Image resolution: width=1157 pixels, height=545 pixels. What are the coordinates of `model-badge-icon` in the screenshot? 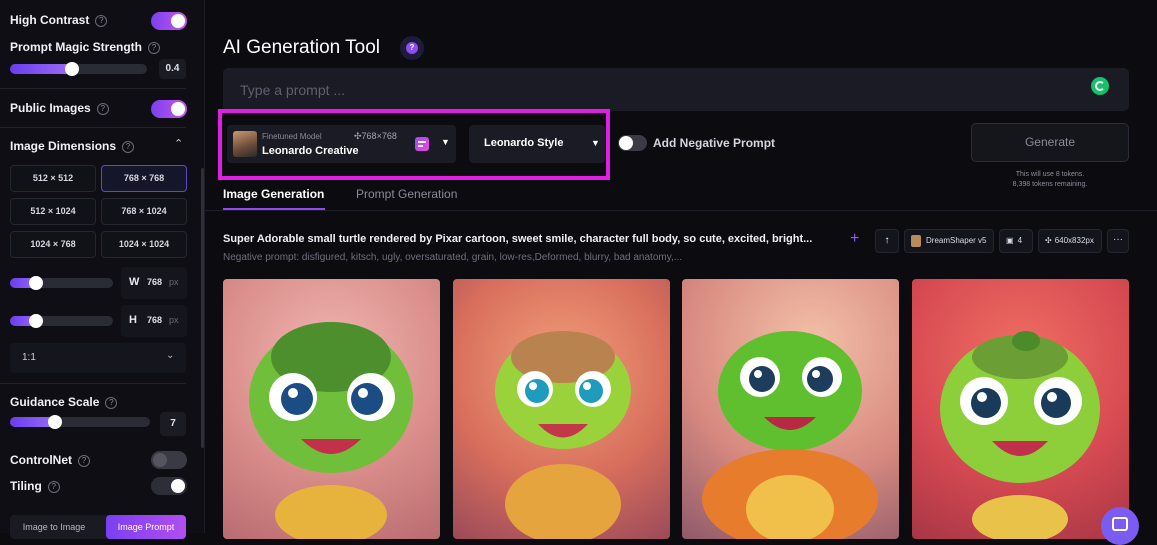 It's located at (422, 144).